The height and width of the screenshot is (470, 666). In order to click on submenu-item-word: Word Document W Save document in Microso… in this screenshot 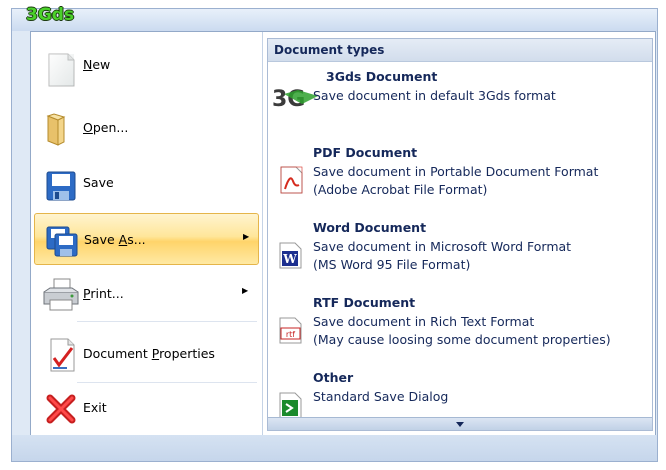, I will do `click(460, 260)`.